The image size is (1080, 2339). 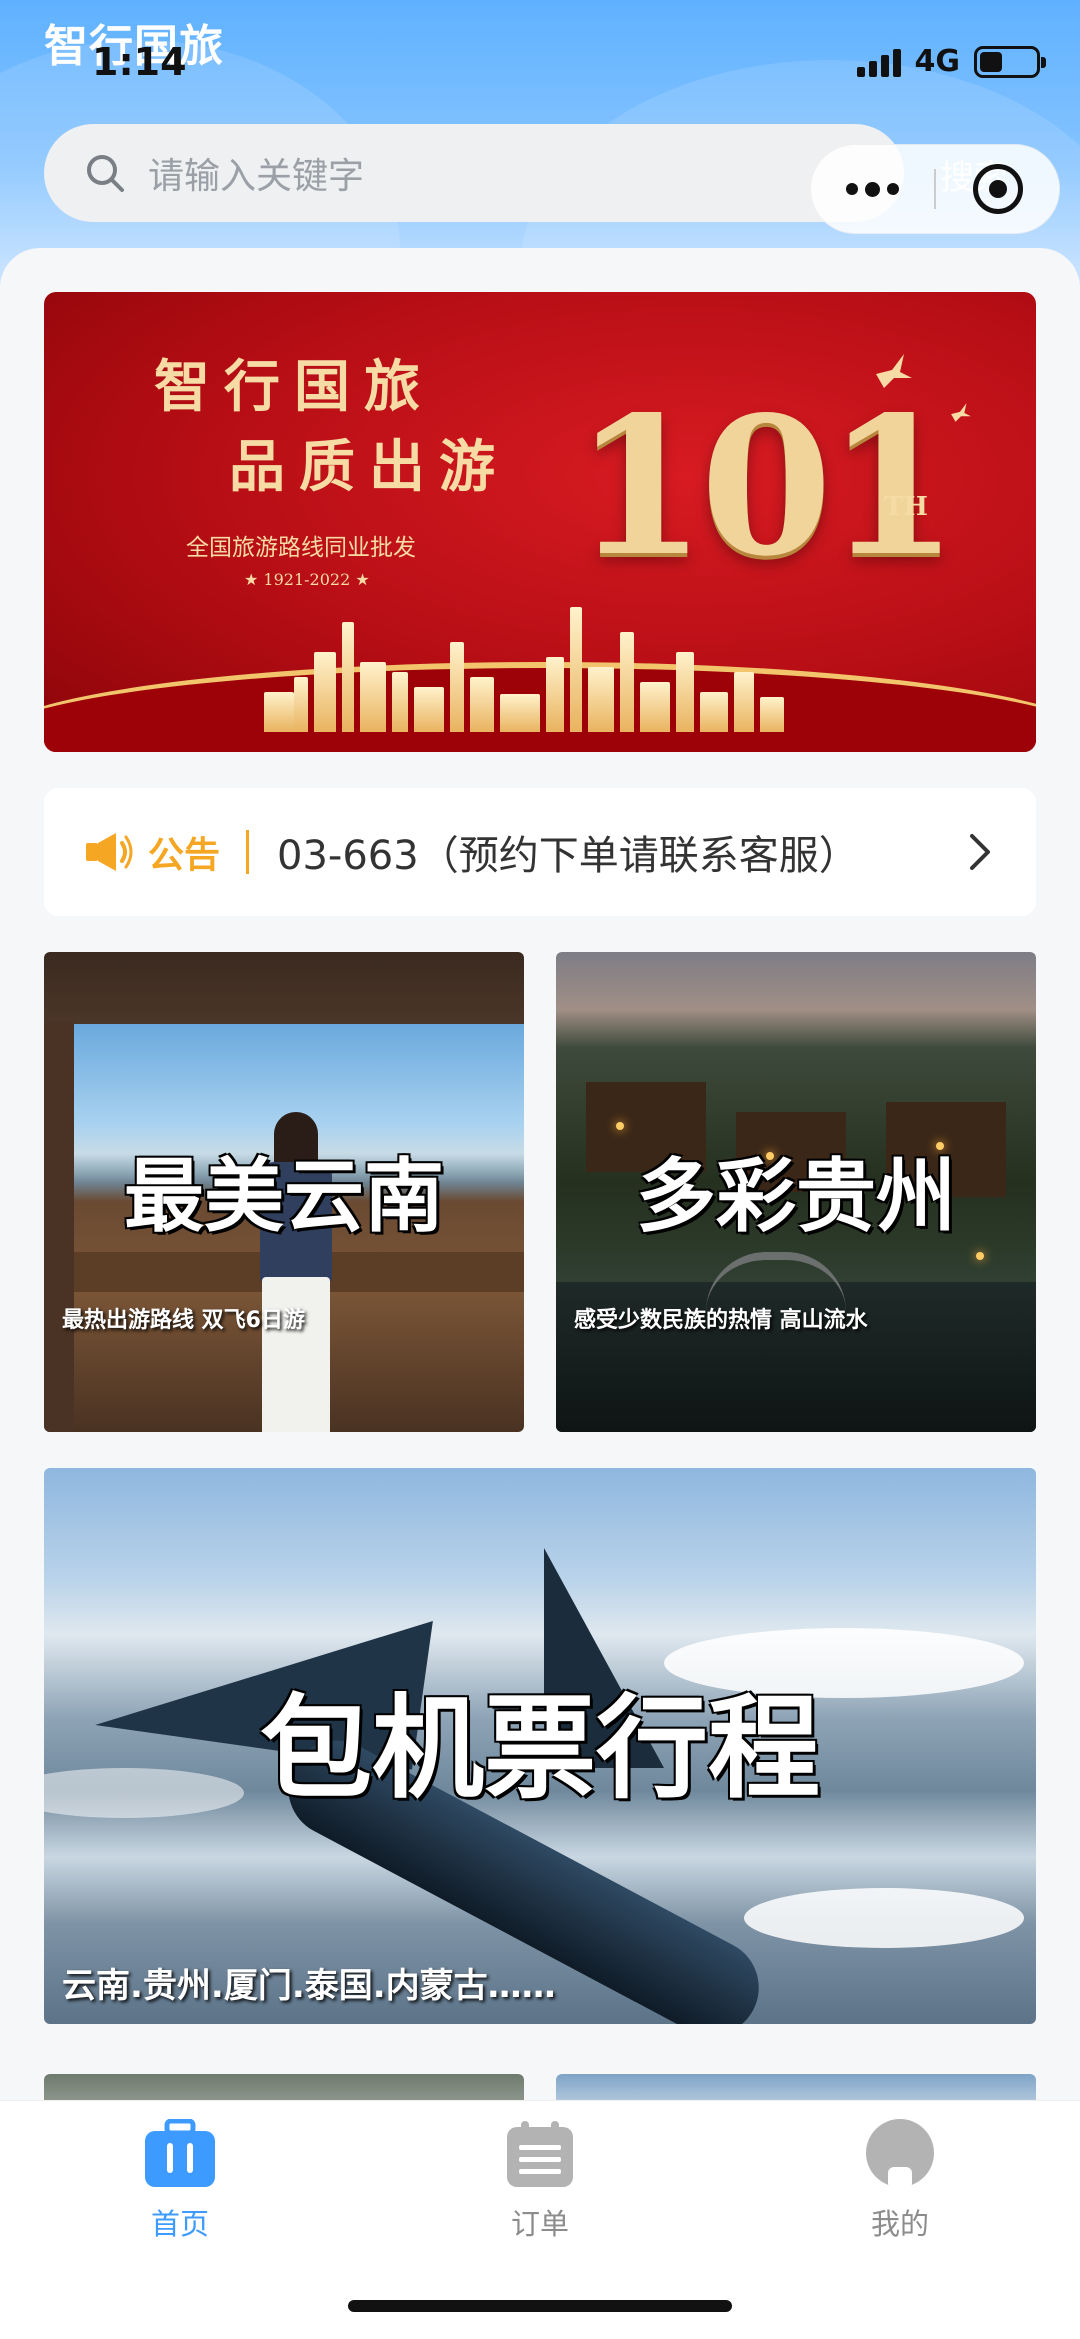 I want to click on profile-icon, so click(x=900, y=2154).